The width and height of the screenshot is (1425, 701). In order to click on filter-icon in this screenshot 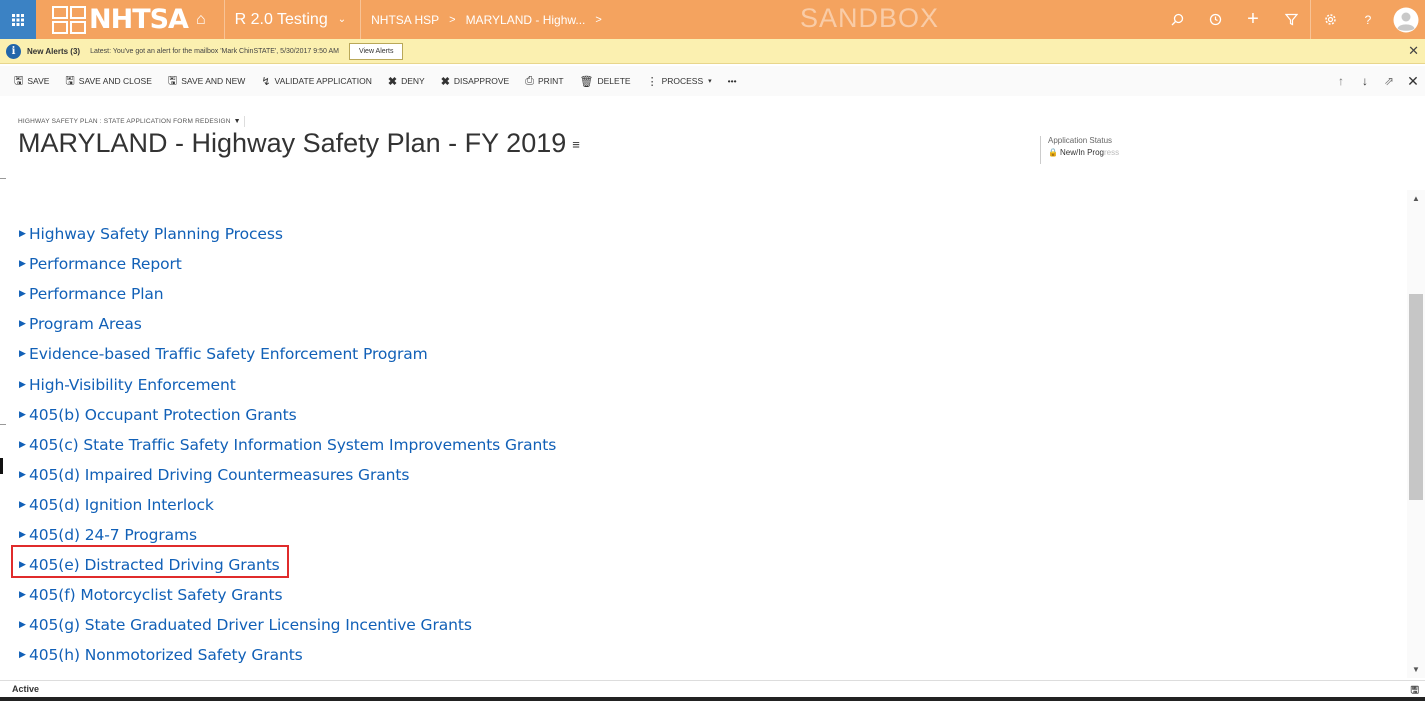, I will do `click(1291, 19)`.